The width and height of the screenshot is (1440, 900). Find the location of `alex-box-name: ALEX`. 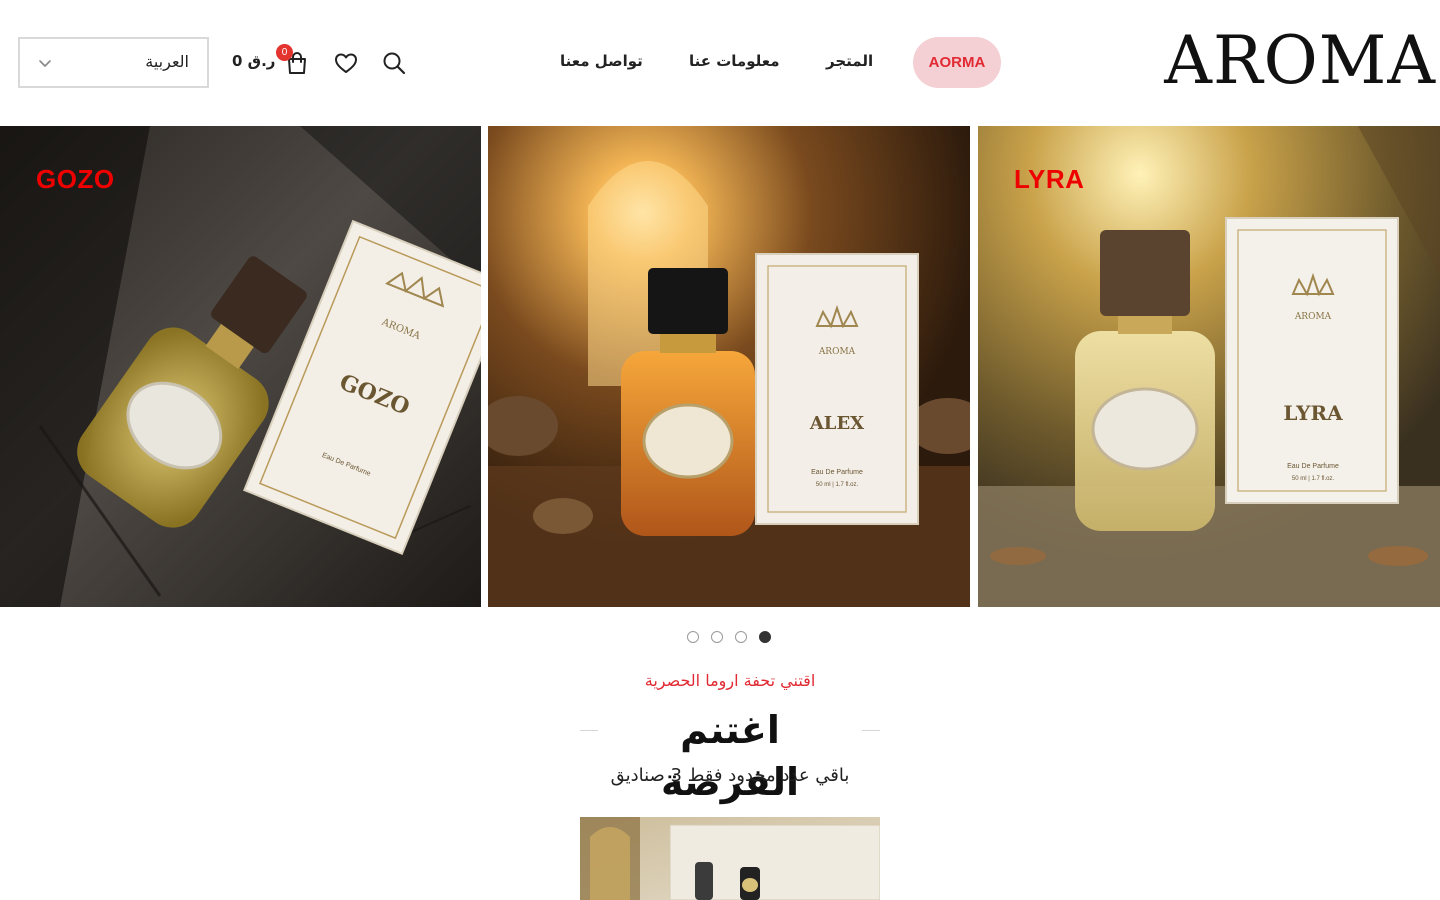

alex-box-name: ALEX is located at coordinates (836, 423).